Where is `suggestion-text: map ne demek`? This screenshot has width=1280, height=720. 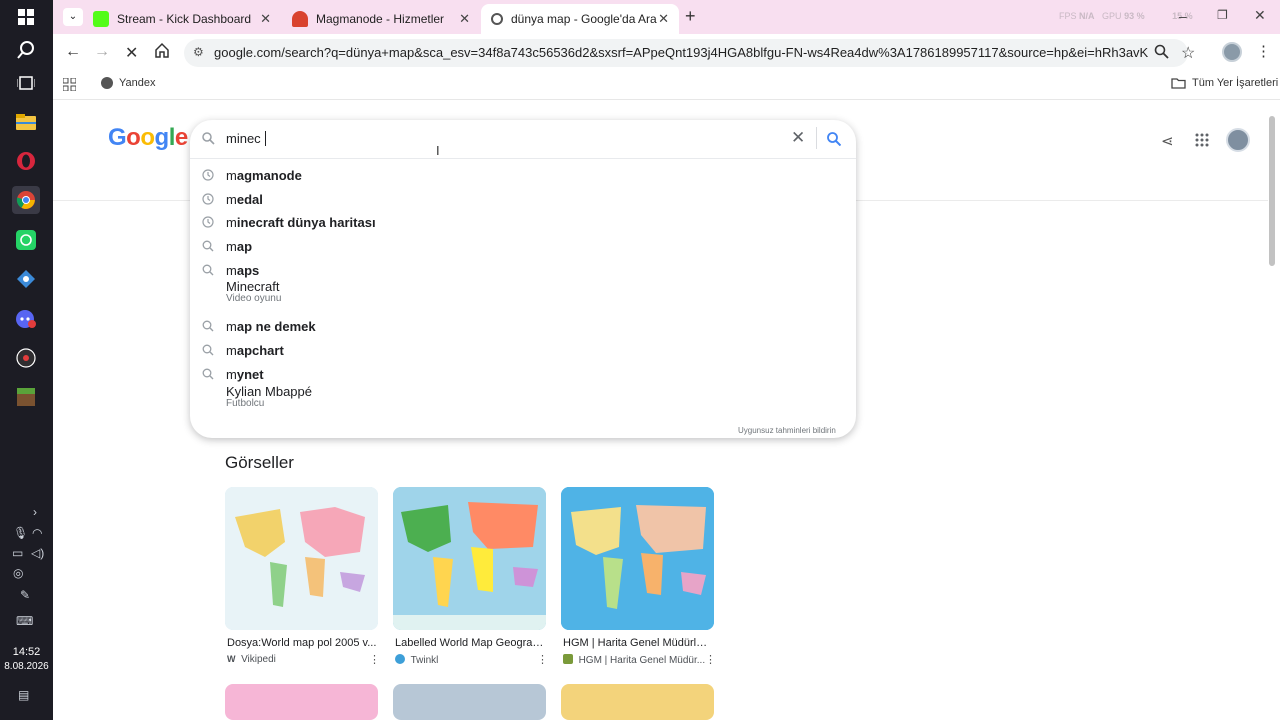
suggestion-text: map ne demek is located at coordinates (271, 326).